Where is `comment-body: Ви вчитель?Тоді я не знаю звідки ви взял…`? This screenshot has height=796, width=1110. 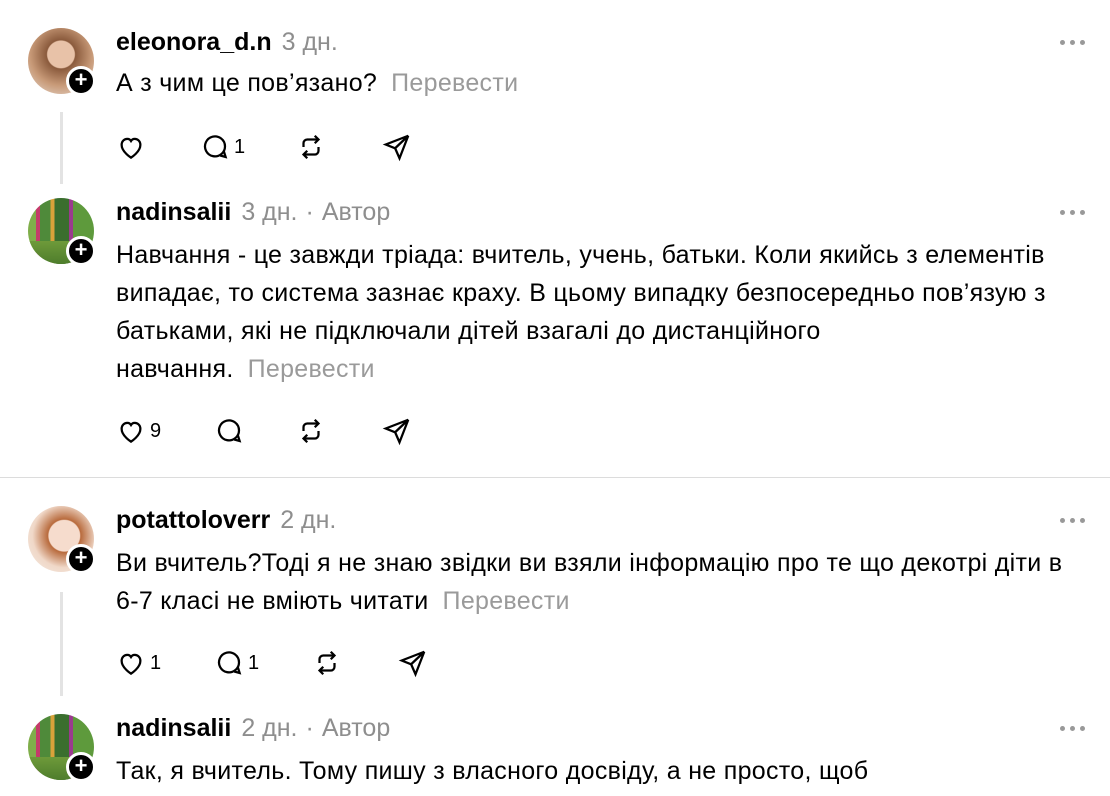
comment-body: Ви вчитель?Тоді я не знаю звідки ви взял… is located at coordinates (589, 582).